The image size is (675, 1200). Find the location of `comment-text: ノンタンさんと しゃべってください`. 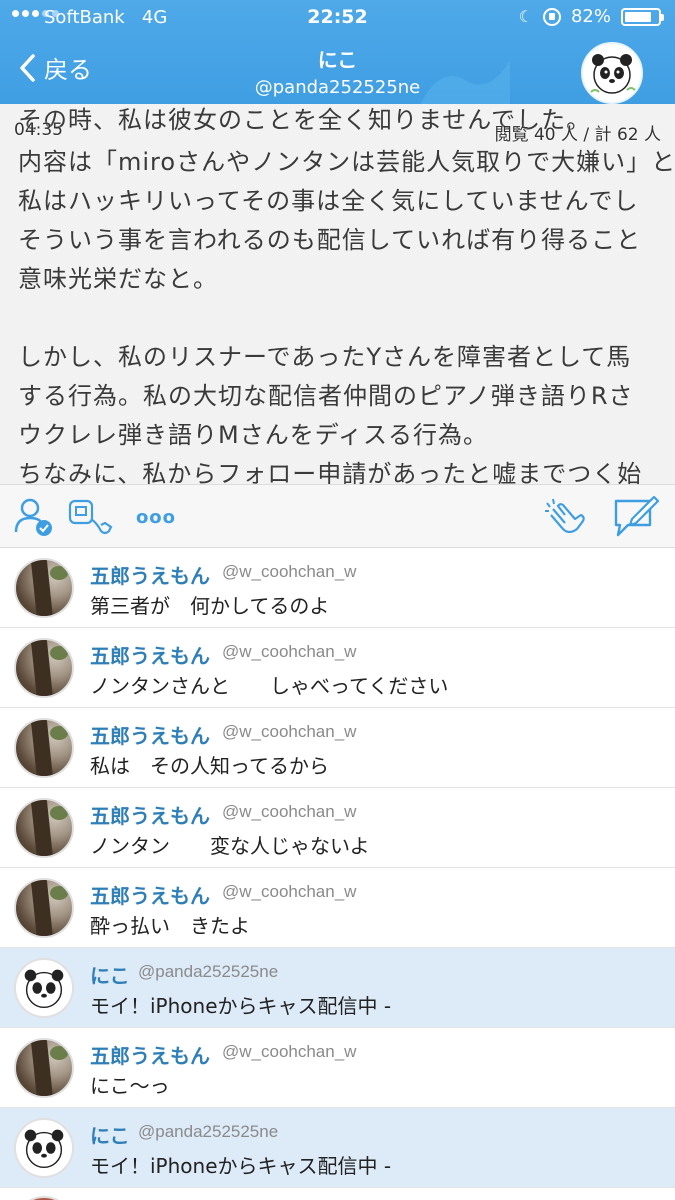

comment-text: ノンタンさんと しゃべってください is located at coordinates (269, 686).